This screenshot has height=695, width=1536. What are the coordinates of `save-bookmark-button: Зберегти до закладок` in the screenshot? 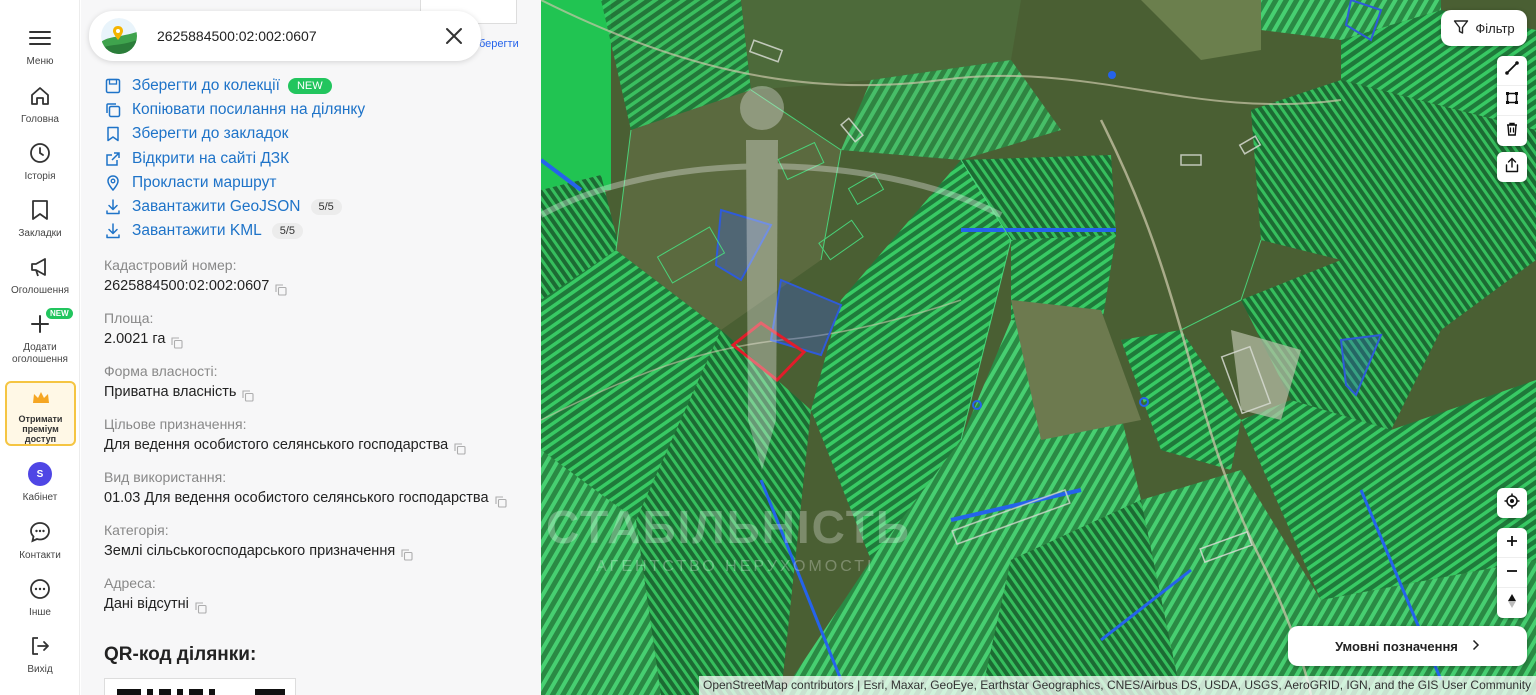 It's located at (234, 134).